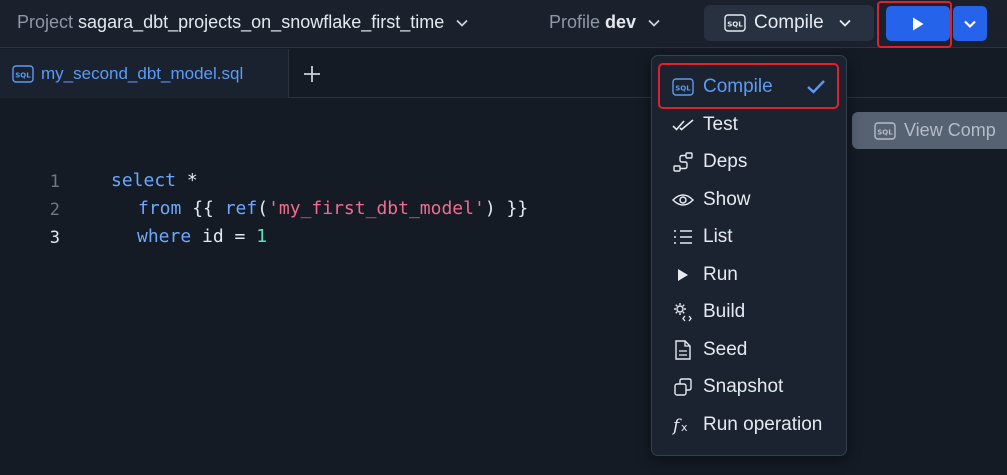 This screenshot has height=475, width=1007. What do you see at coordinates (683, 125) in the screenshot?
I see `double-check-icon` at bounding box center [683, 125].